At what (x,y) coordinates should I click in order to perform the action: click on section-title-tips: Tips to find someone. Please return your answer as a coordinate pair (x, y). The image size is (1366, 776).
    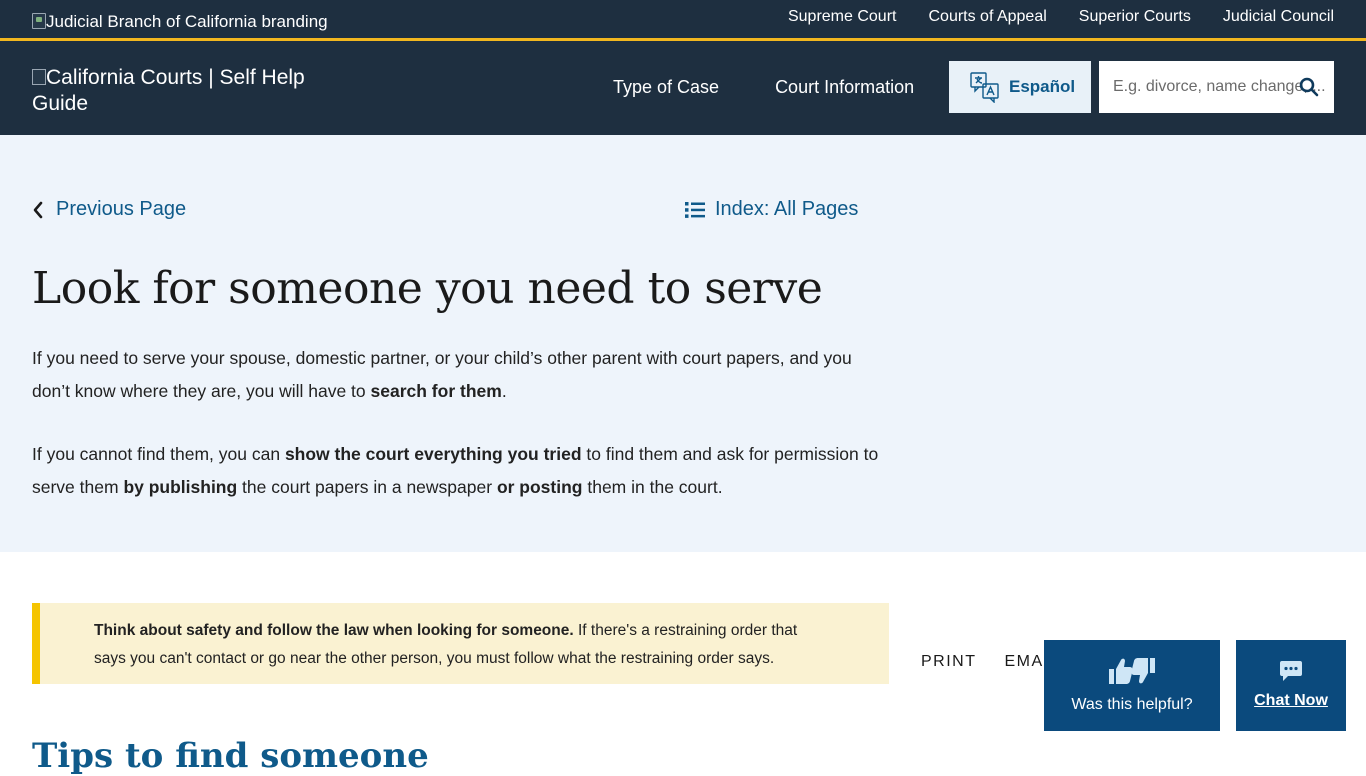
    Looking at the image, I should click on (230, 756).